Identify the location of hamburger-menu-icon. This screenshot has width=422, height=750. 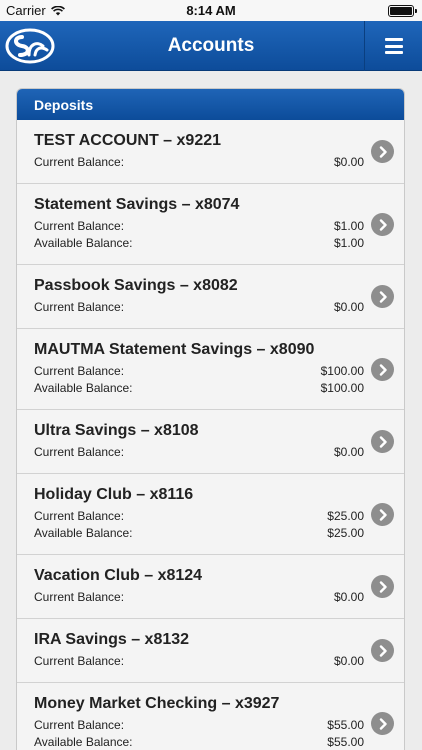
(393, 46).